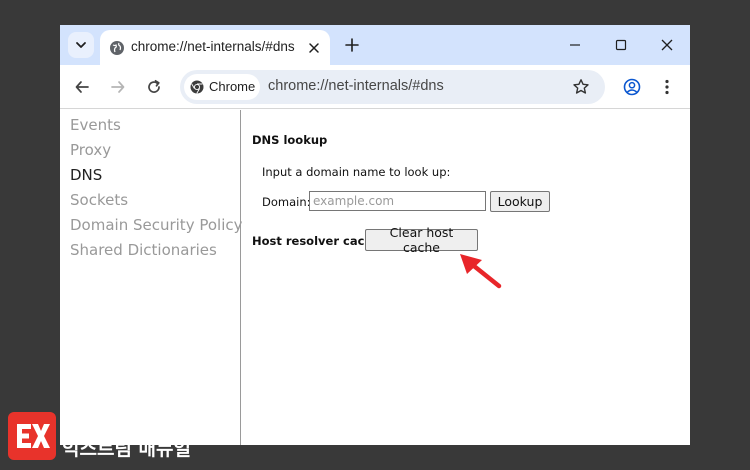  Describe the element at coordinates (356, 86) in the screenshot. I see `address-text: chrome://net-internals/#dns` at that location.